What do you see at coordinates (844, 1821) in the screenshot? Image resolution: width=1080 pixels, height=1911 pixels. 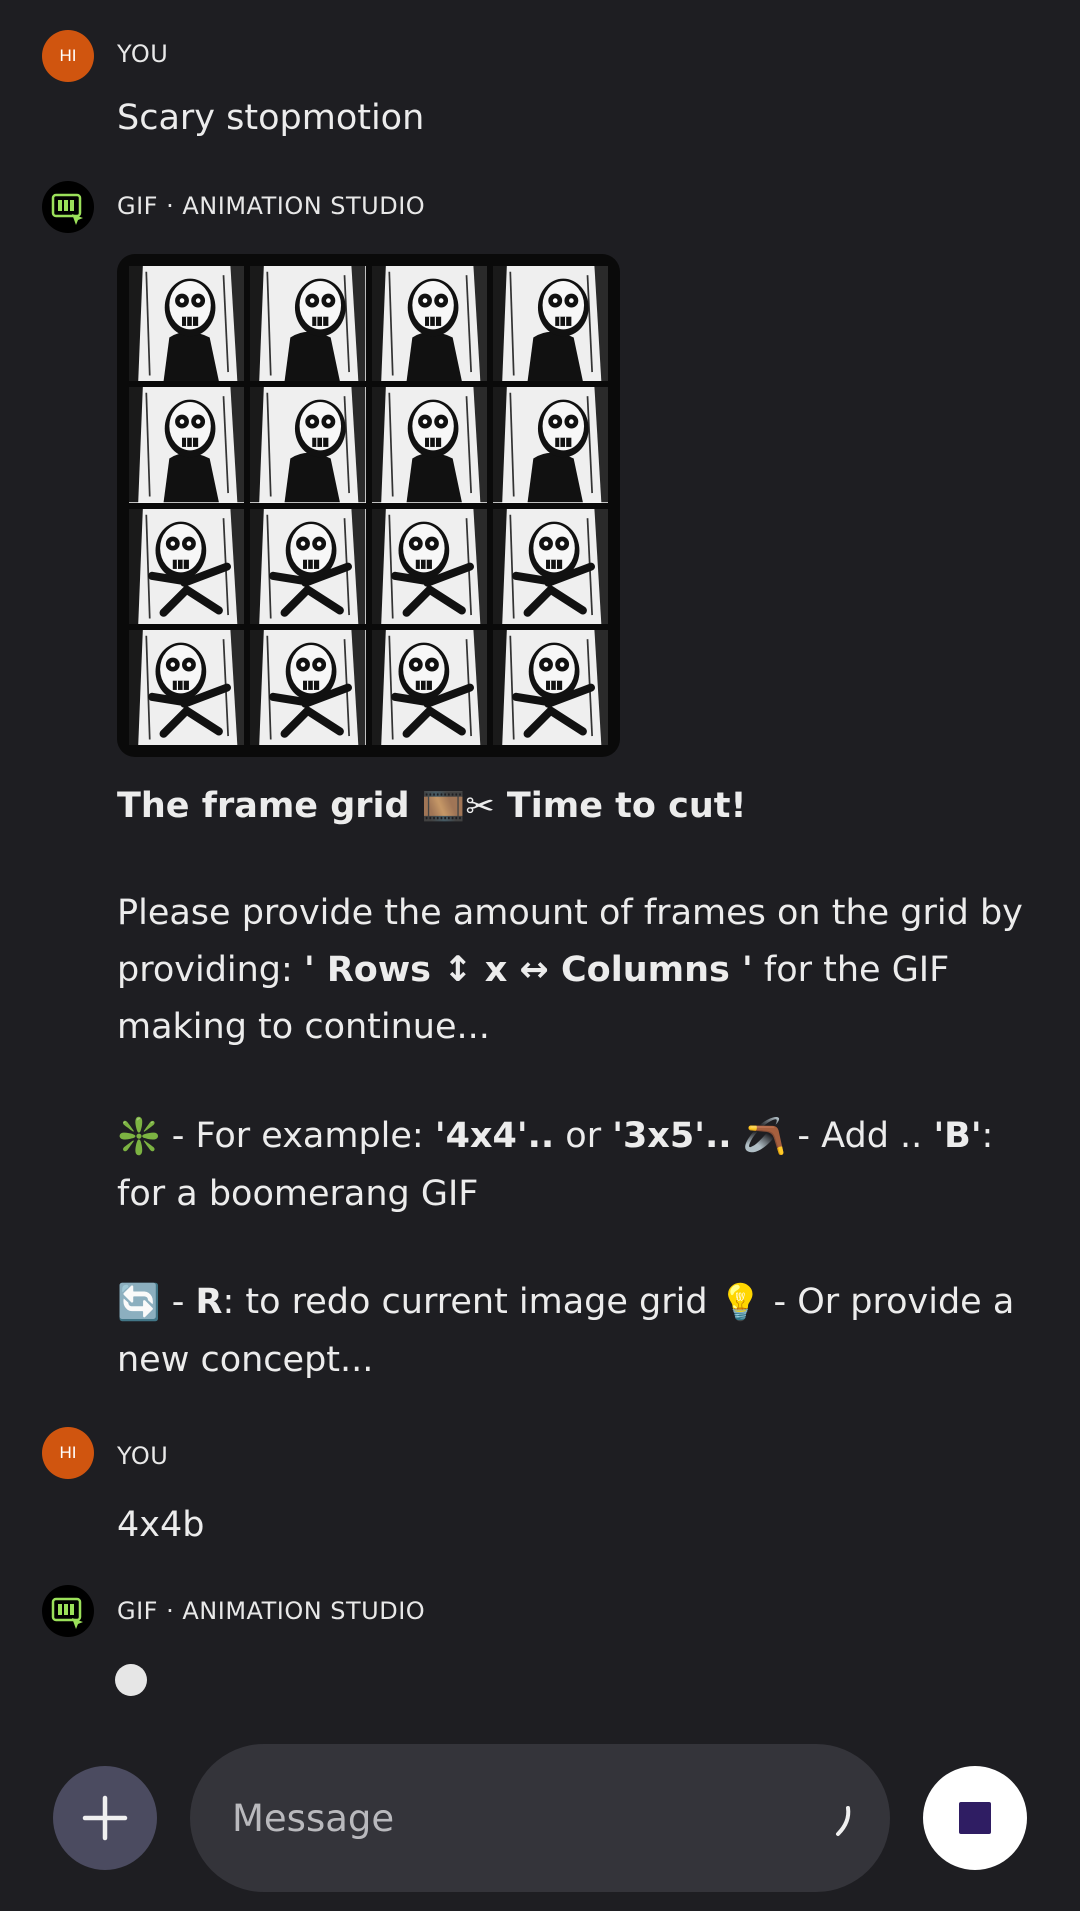 I see `voice-icon` at bounding box center [844, 1821].